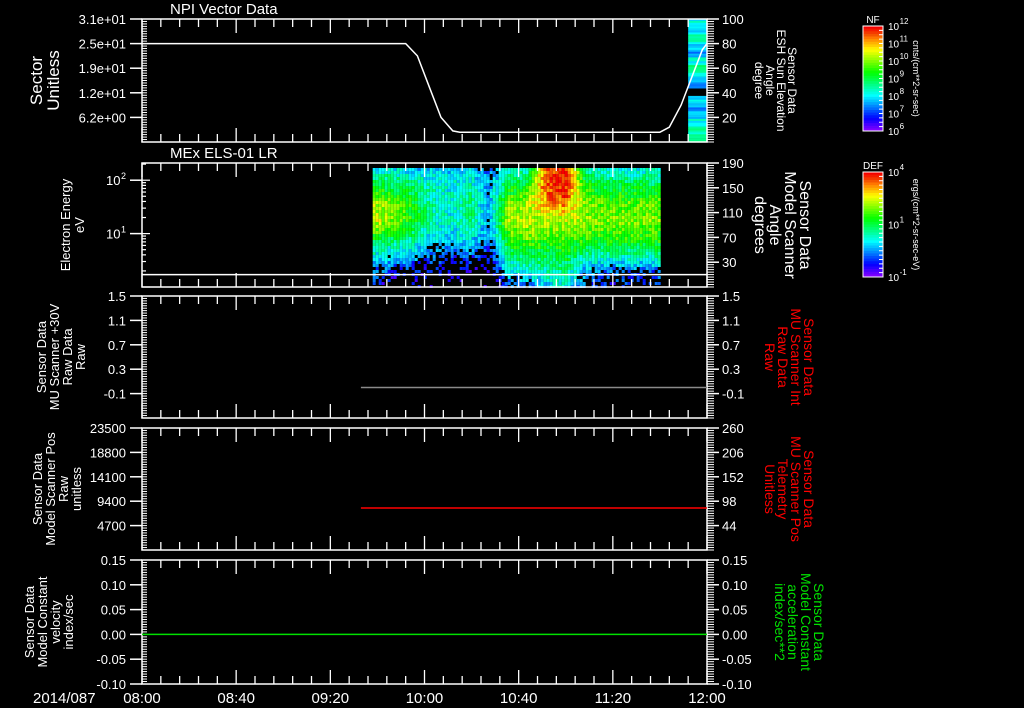  What do you see at coordinates (142, 698) in the screenshot?
I see `time-tick-label: 08:00` at bounding box center [142, 698].